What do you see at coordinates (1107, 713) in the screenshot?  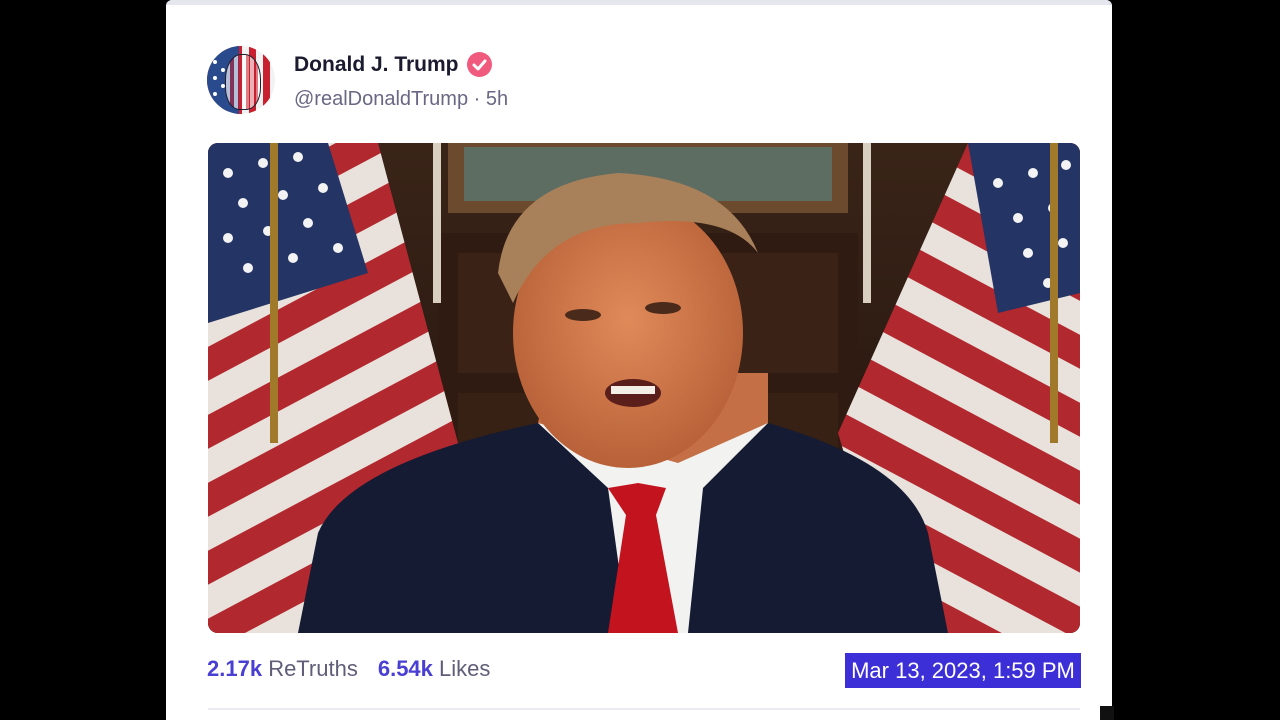 I see `corner-mark` at bounding box center [1107, 713].